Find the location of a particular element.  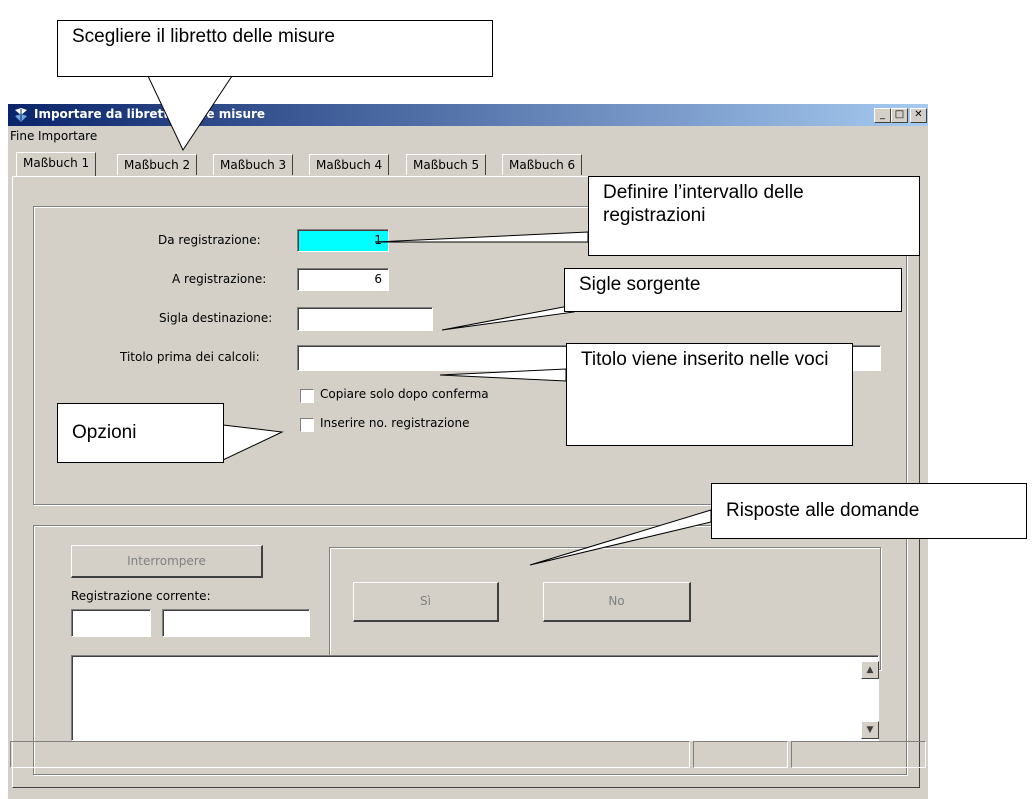

callout-title-inserted: Titolo viene inserito nelle voci is located at coordinates (709, 394).